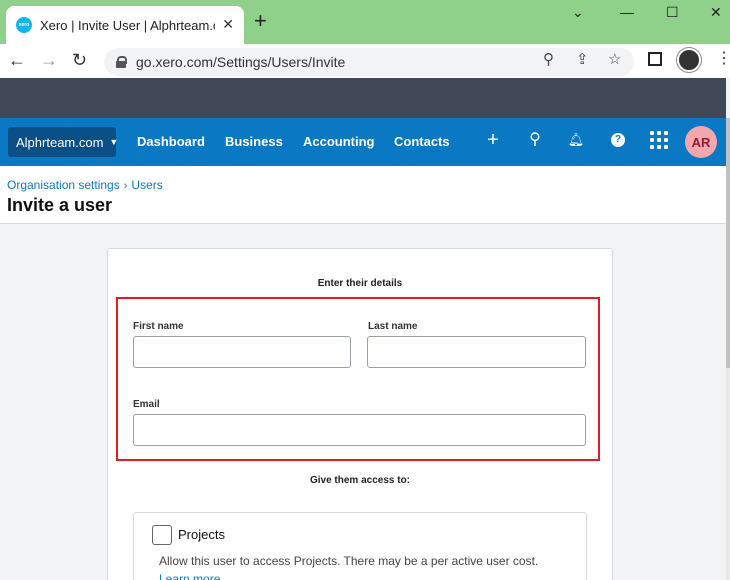  What do you see at coordinates (60, 205) in the screenshot?
I see `page-title: Invite a user` at bounding box center [60, 205].